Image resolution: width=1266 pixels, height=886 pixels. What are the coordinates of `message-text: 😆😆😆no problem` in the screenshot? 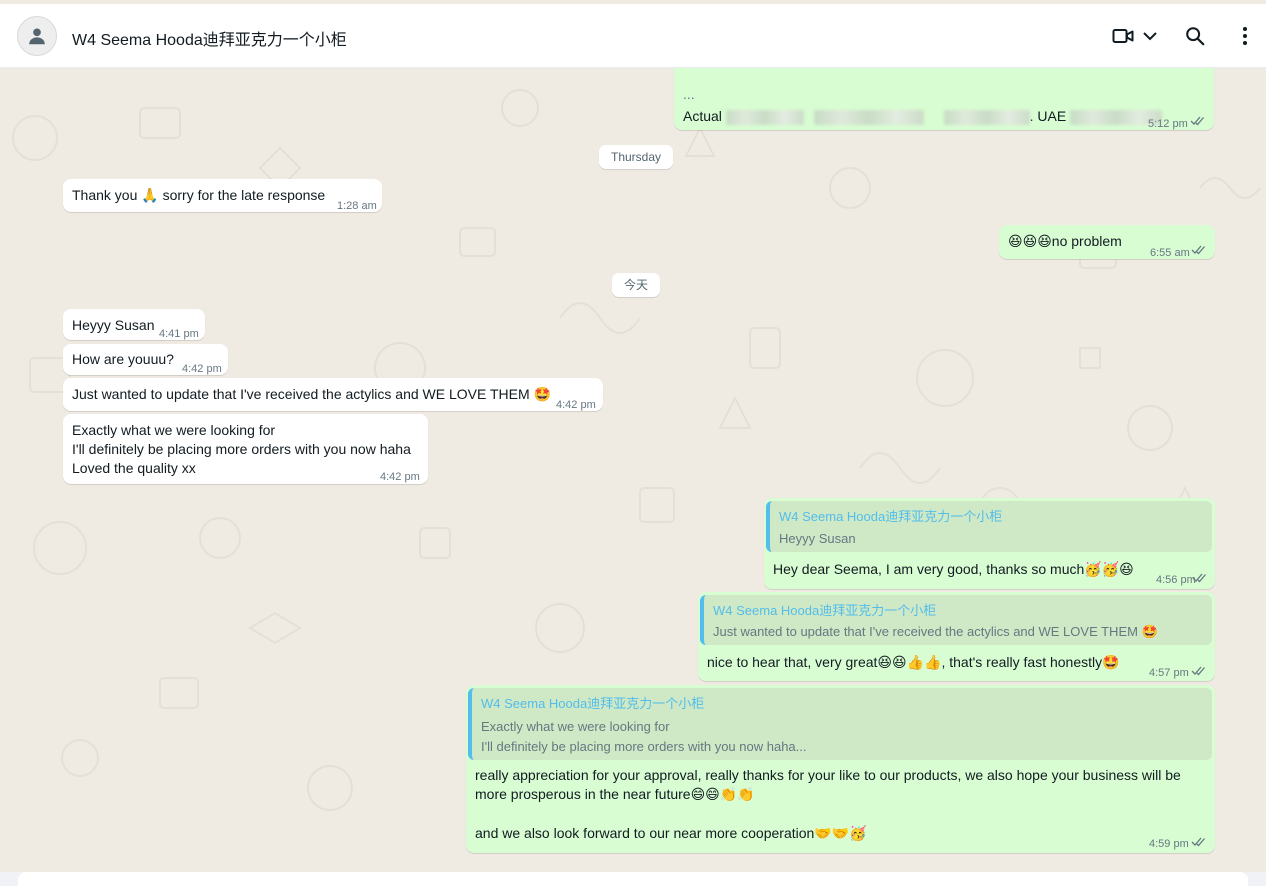 It's located at (1065, 241).